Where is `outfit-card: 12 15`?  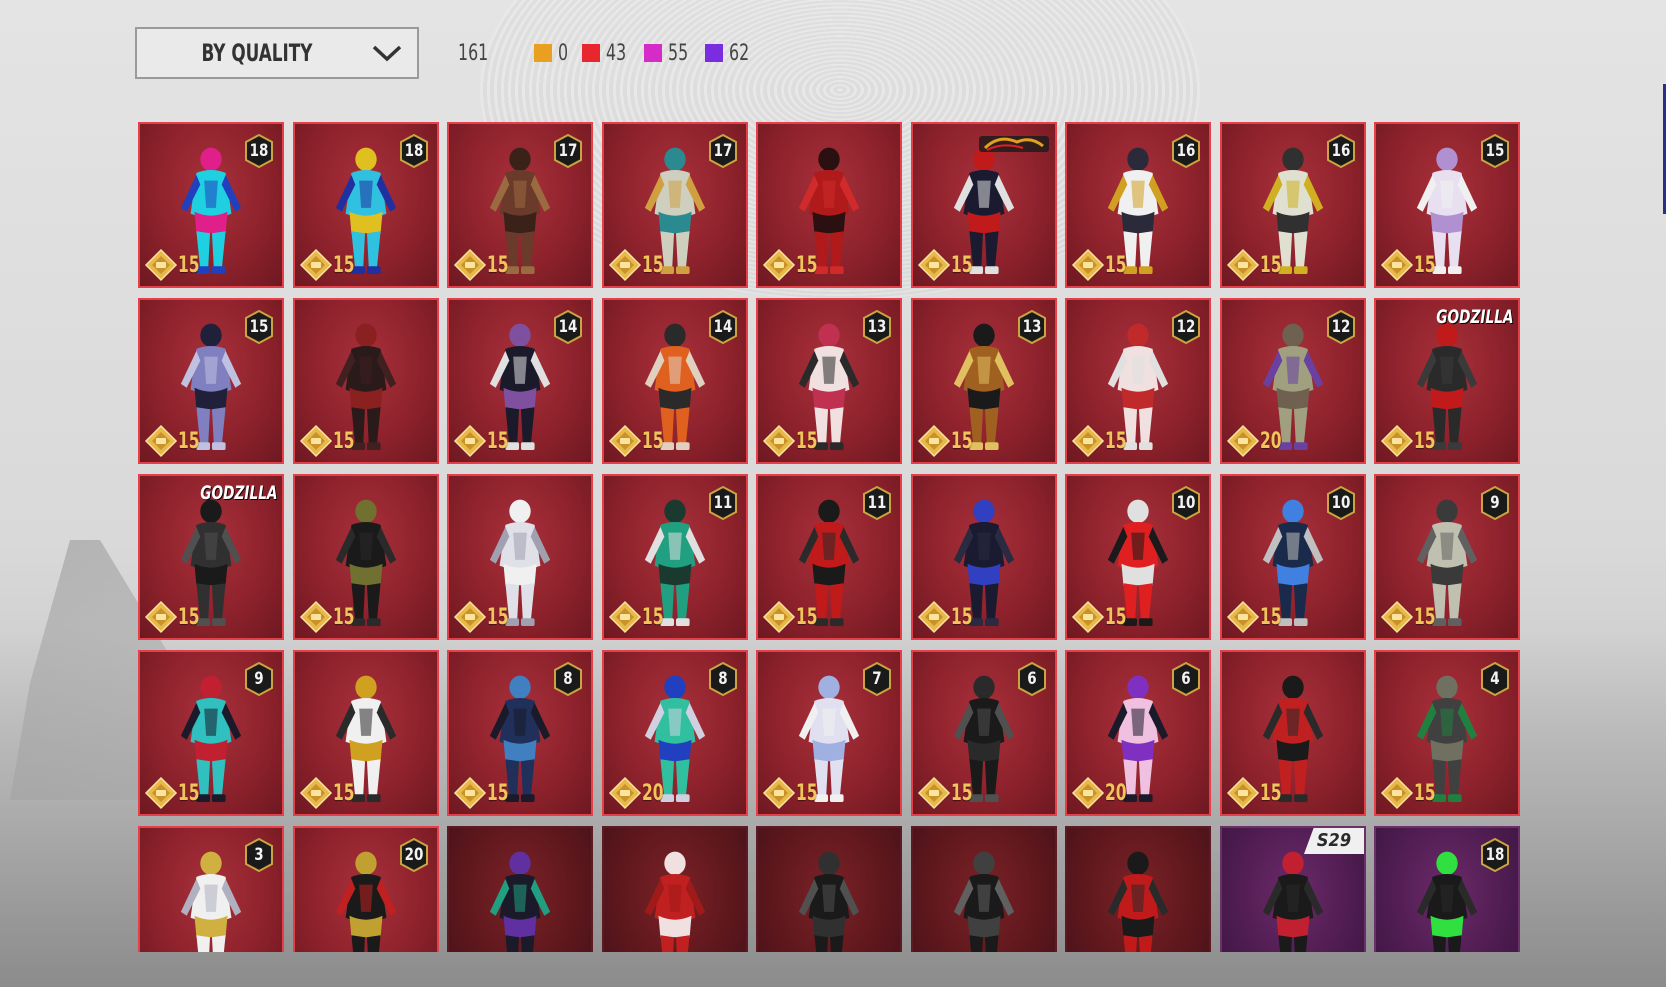
outfit-card: 12 15 is located at coordinates (1138, 381).